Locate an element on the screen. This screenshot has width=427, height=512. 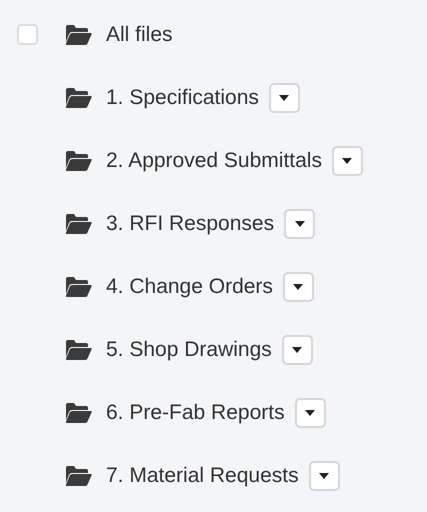
folder-name: 5. Shop Drawings is located at coordinates (189, 350).